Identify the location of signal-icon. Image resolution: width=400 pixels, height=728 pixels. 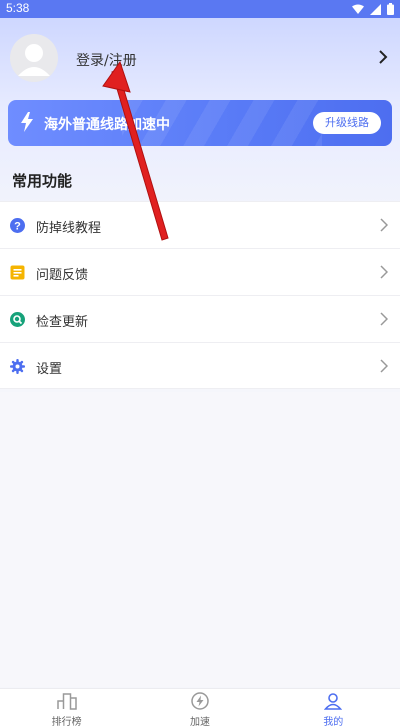
(375, 9).